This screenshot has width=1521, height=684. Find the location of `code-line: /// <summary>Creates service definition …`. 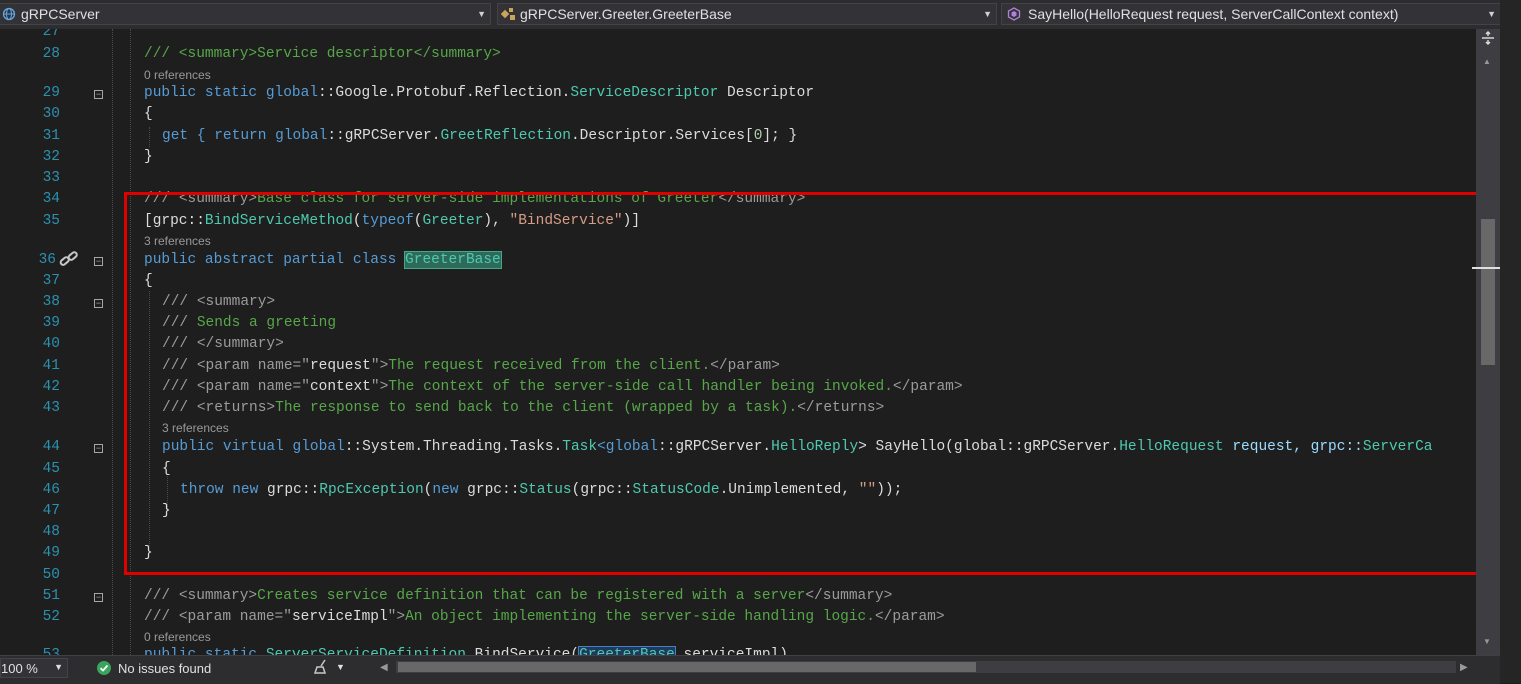

code-line: /// <summary>Creates service definition … is located at coordinates (518, 596).